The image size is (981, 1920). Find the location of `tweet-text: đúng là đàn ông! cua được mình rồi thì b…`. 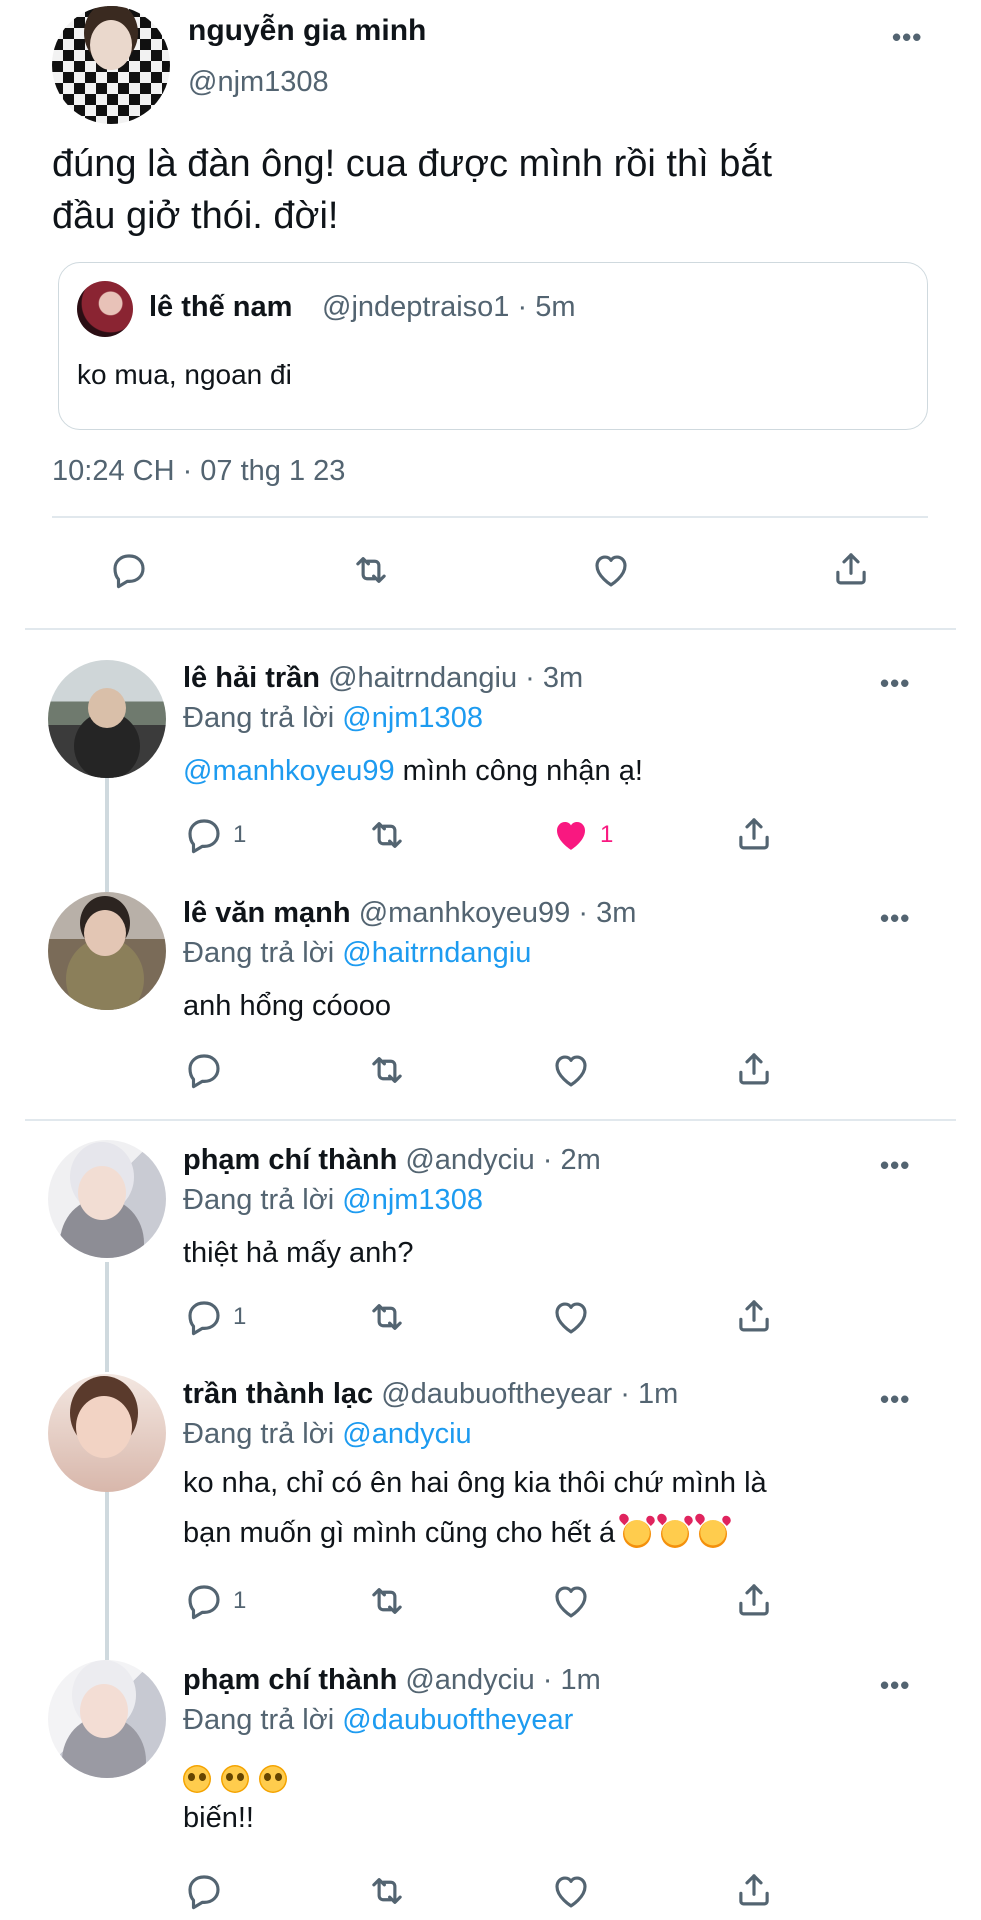

tweet-text: đúng là đàn ông! cua được mình rồi thì b… is located at coordinates (492, 190).